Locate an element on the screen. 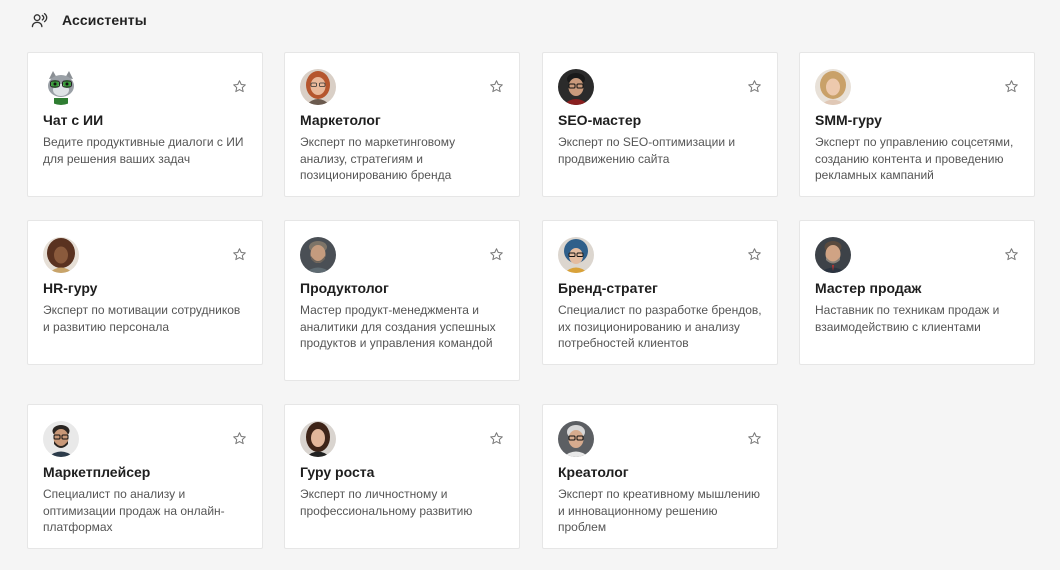  page-header: Ассистенты is located at coordinates (89, 20).